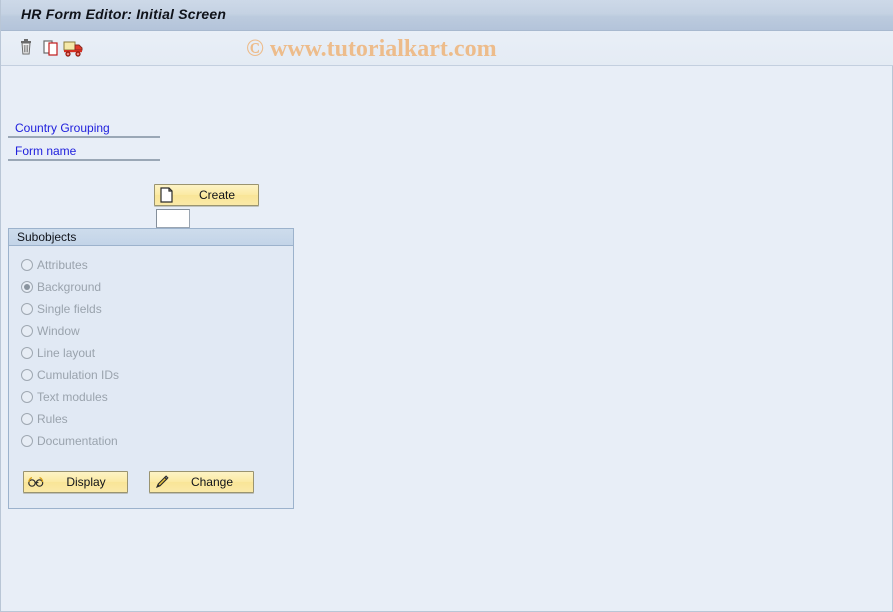  I want to click on copy-icon, so click(50, 48).